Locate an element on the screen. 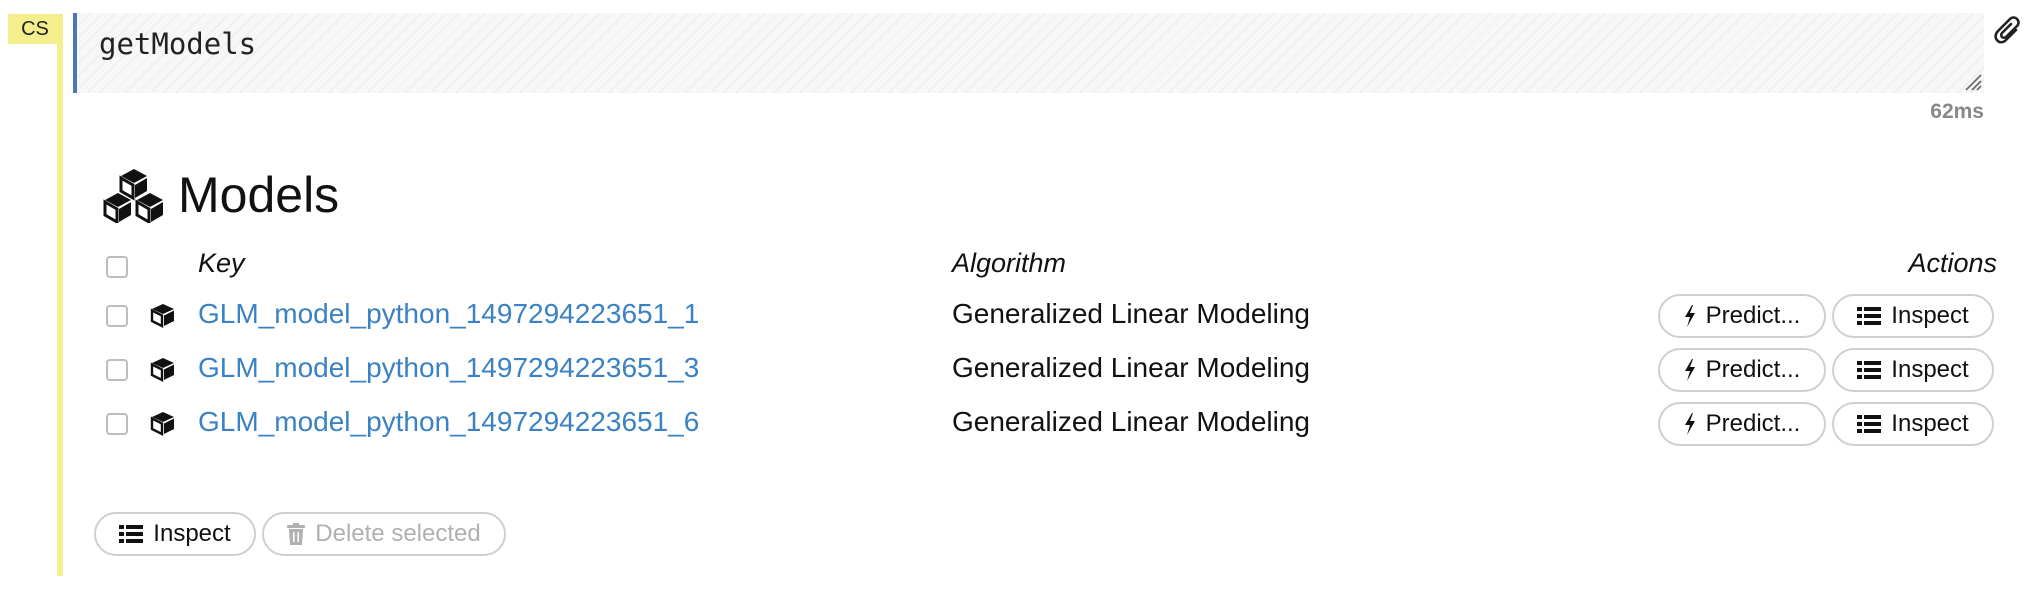  model-key-link: GLM_model_python_1497294223651_3 is located at coordinates (448, 368).